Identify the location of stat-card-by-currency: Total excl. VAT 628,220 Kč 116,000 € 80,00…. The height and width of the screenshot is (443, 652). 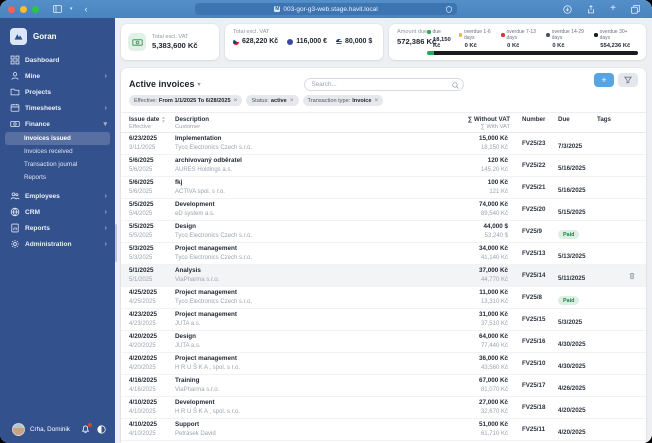
(304, 42).